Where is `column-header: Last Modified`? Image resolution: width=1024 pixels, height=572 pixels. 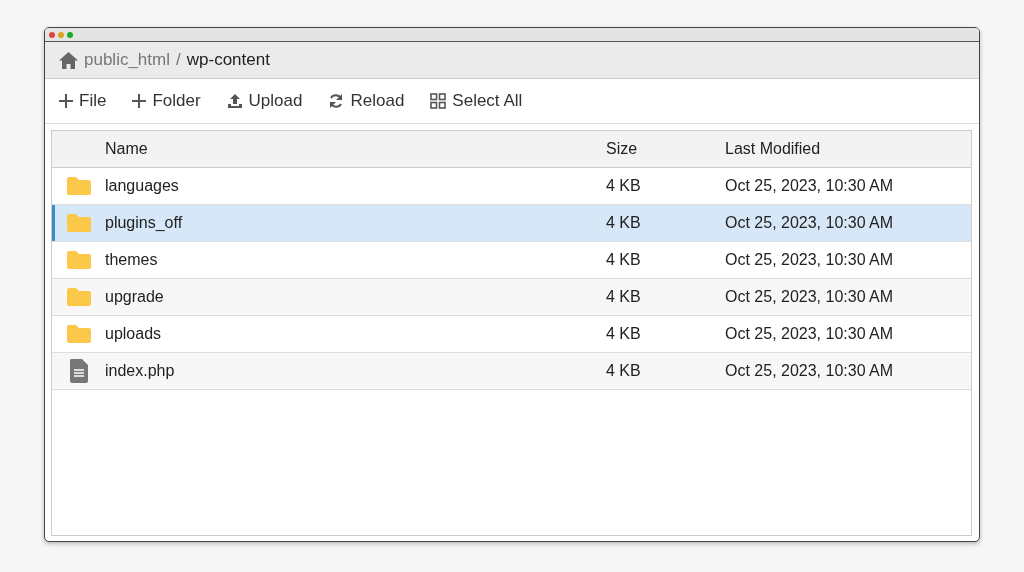
column-header: Last Modified is located at coordinates (773, 149).